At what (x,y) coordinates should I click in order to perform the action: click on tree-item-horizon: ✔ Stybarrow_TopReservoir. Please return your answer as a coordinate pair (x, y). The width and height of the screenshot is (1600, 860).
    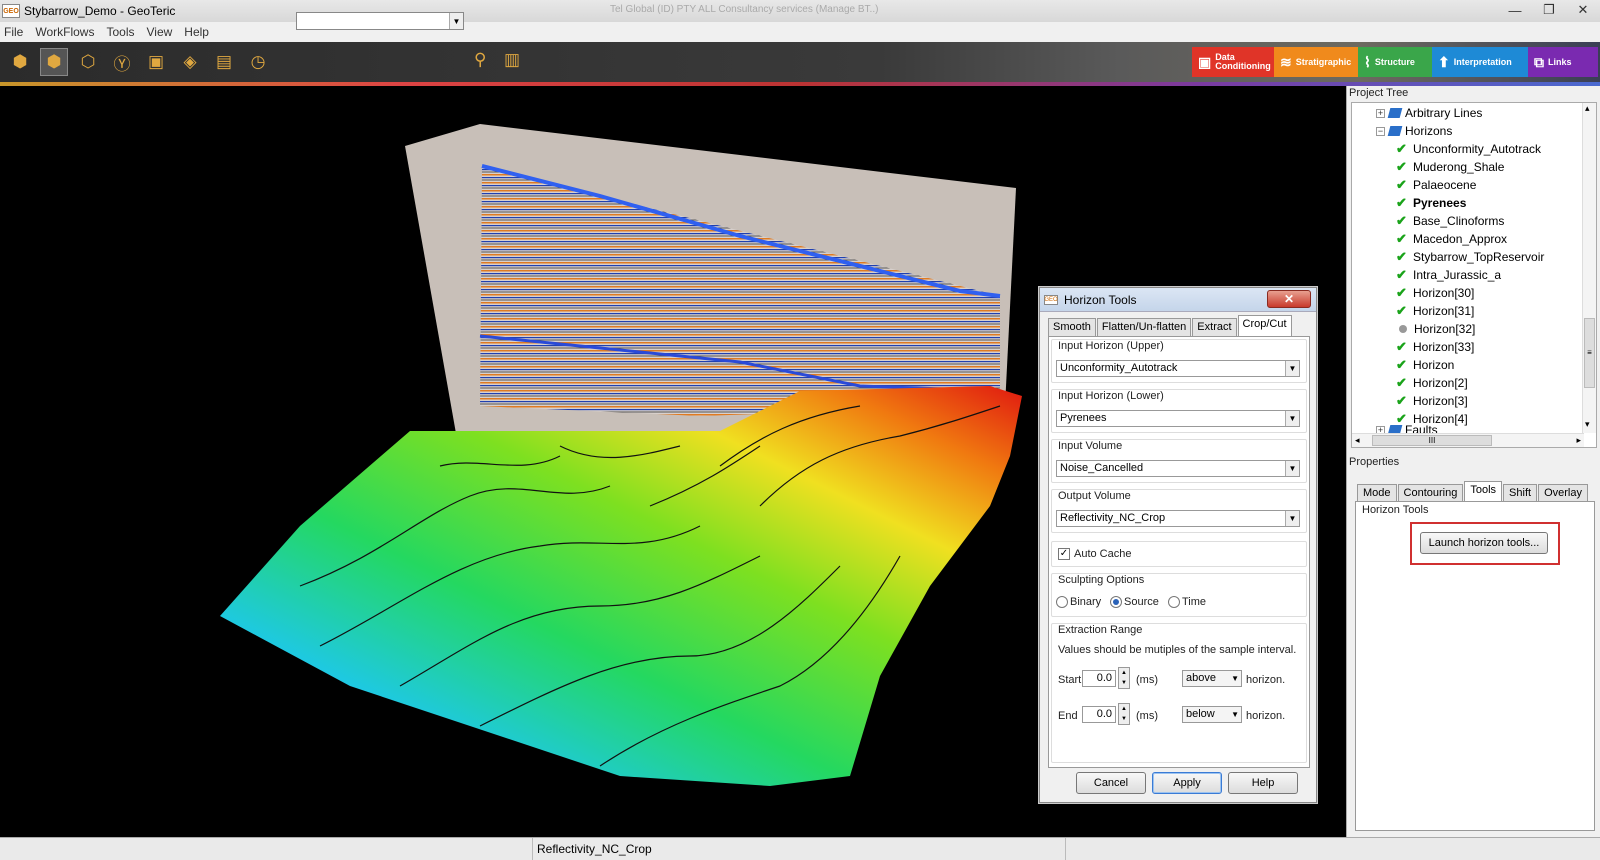
    Looking at the image, I should click on (1470, 257).